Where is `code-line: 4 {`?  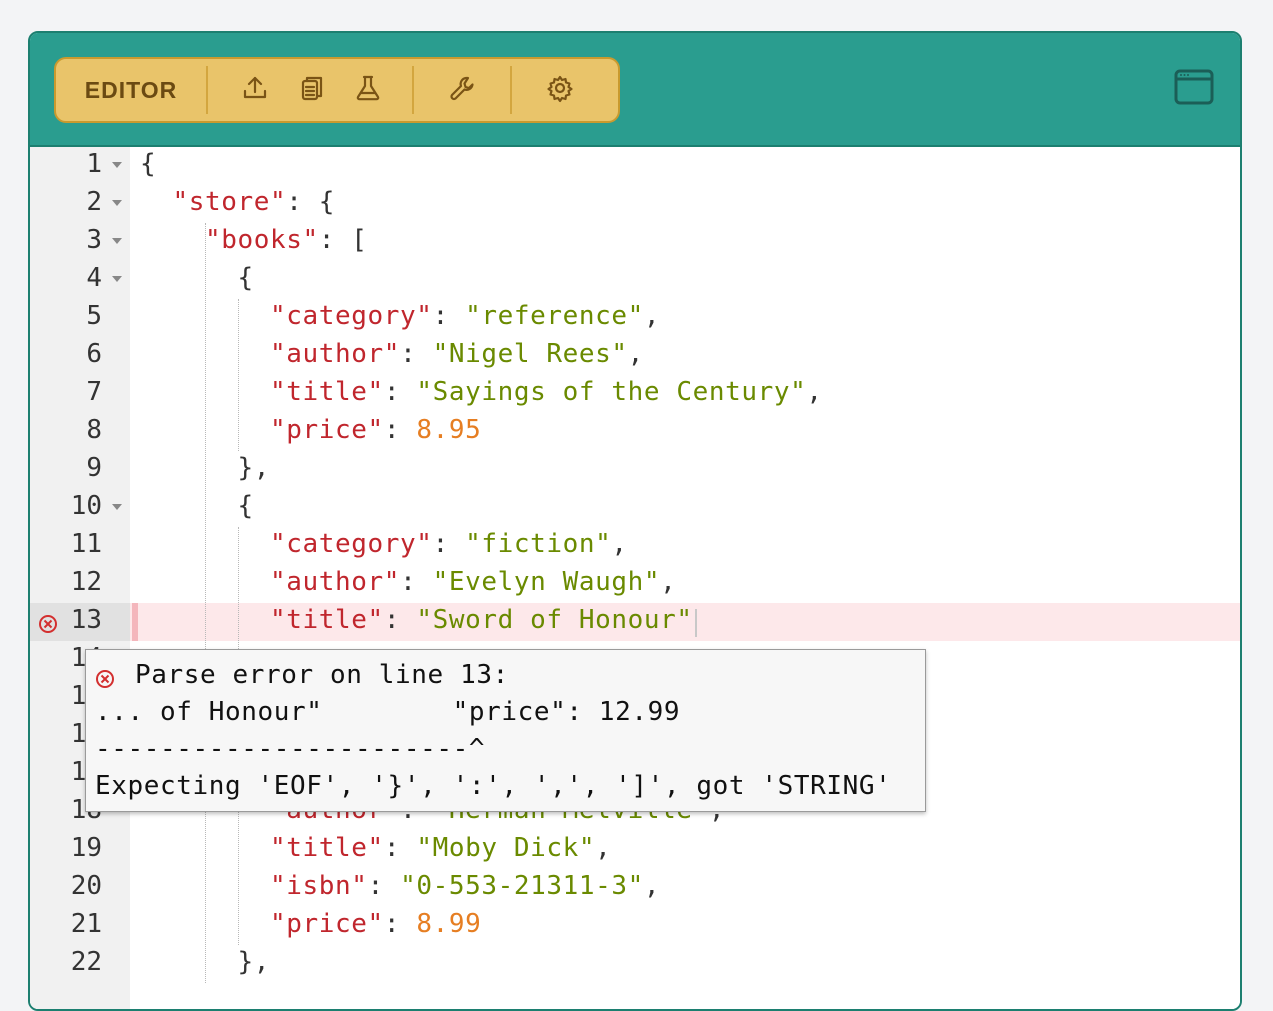
code-line: 4 { is located at coordinates (635, 280).